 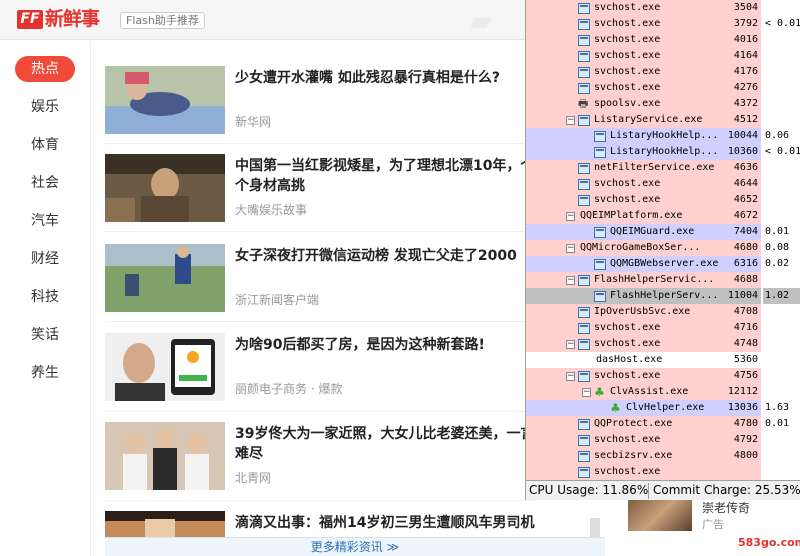 I want to click on news-item: 中国第一当红影视矮星，为了理想北漂10年，个个身材高挑 大嘴娱乐故事, so click(x=320, y=188).